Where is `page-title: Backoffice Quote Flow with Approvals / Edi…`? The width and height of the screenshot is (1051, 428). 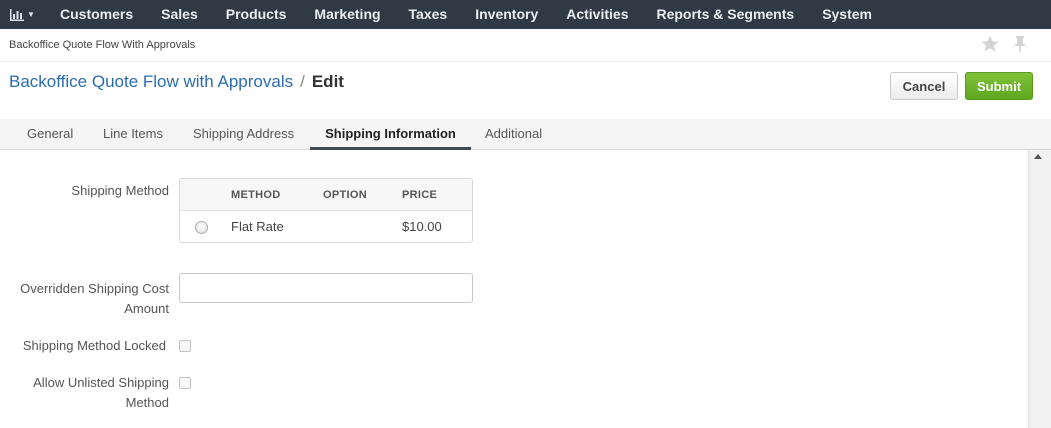
page-title: Backoffice Quote Flow with Approvals / Edi… is located at coordinates (176, 82).